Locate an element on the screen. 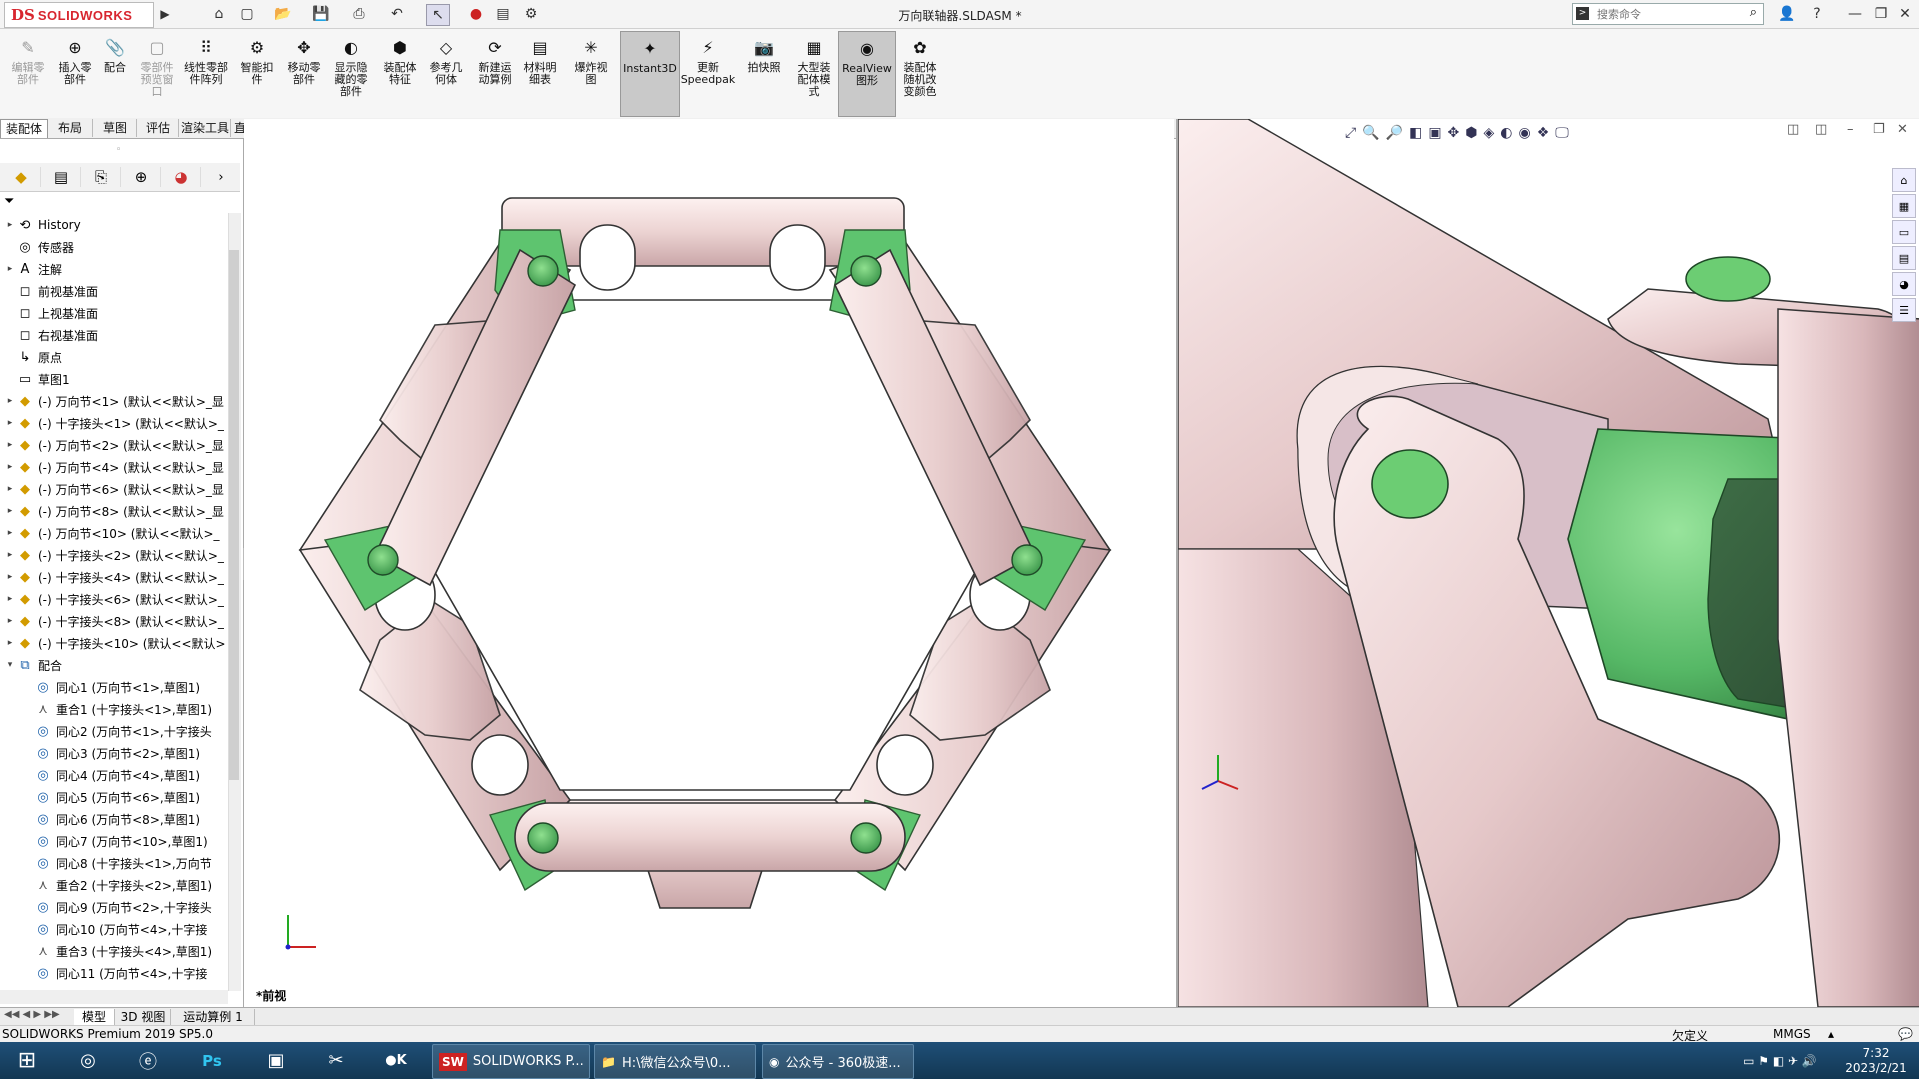 The image size is (1919, 1079). app-pinned-icon-3: ✂ is located at coordinates (336, 1060).